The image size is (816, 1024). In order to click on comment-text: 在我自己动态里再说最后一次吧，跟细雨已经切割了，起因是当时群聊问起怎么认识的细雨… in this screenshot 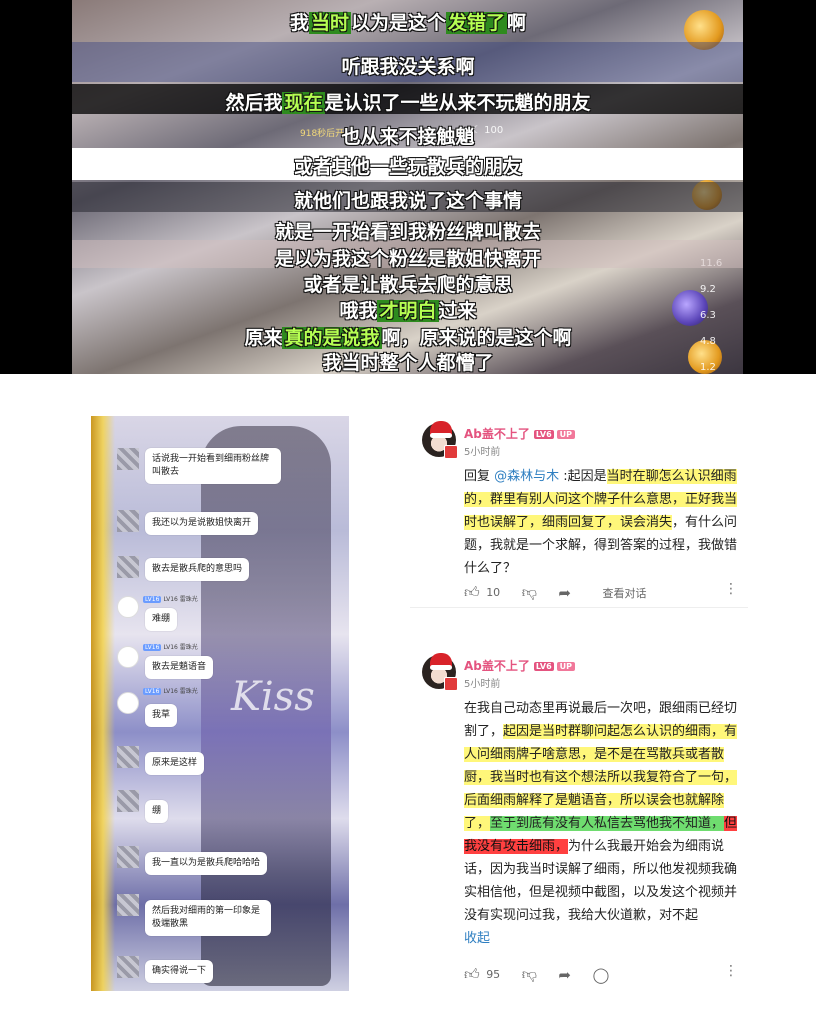, I will do `click(601, 823)`.